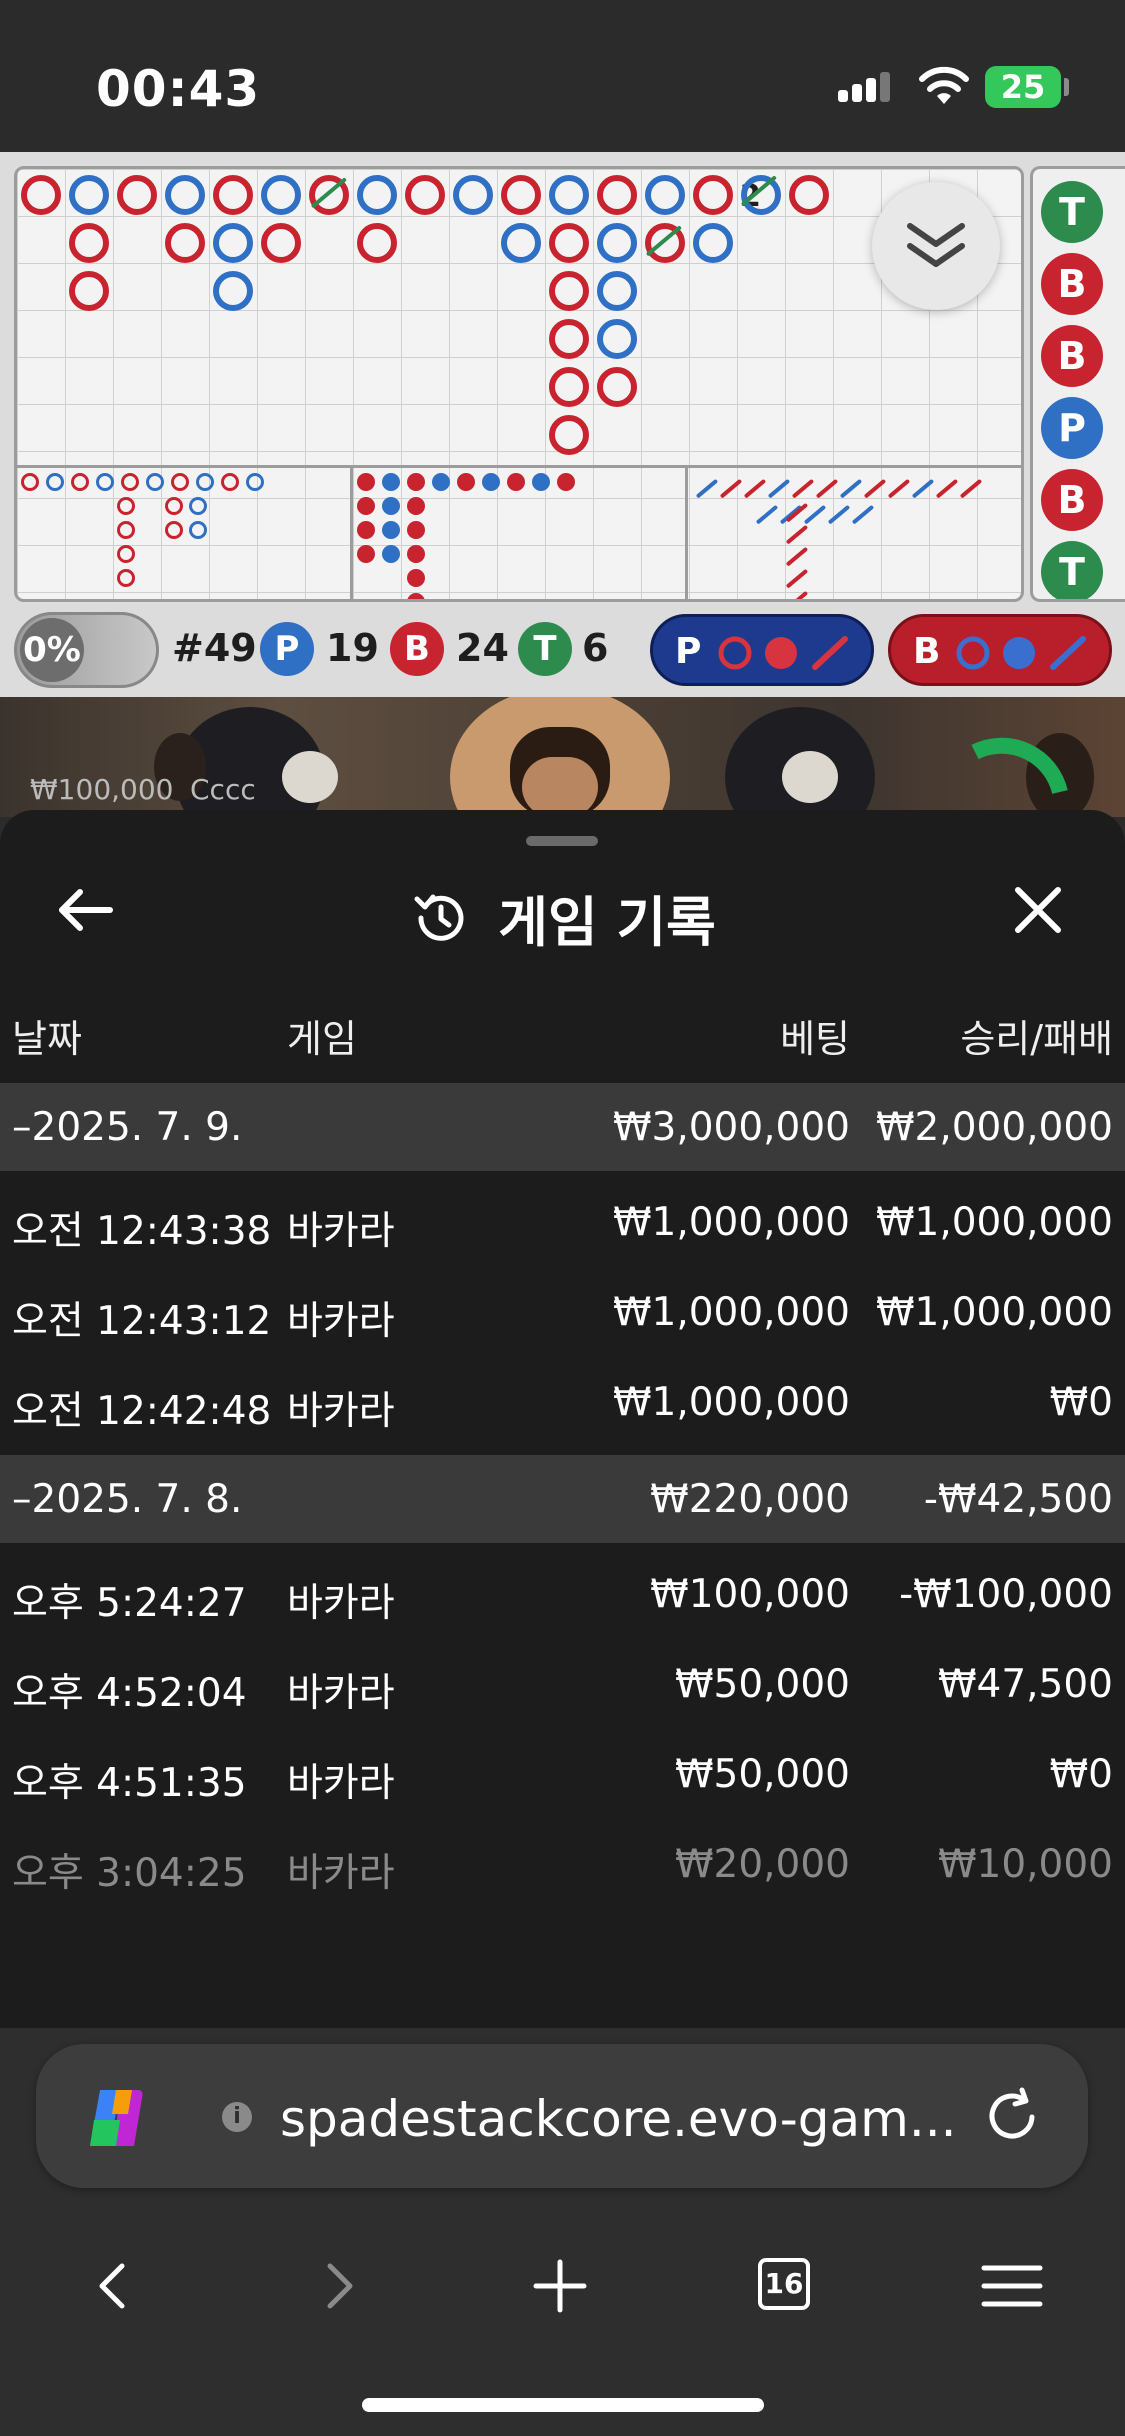 The width and height of the screenshot is (1125, 2436). Describe the element at coordinates (114, 2286) in the screenshot. I see `back-nav-icon` at that location.